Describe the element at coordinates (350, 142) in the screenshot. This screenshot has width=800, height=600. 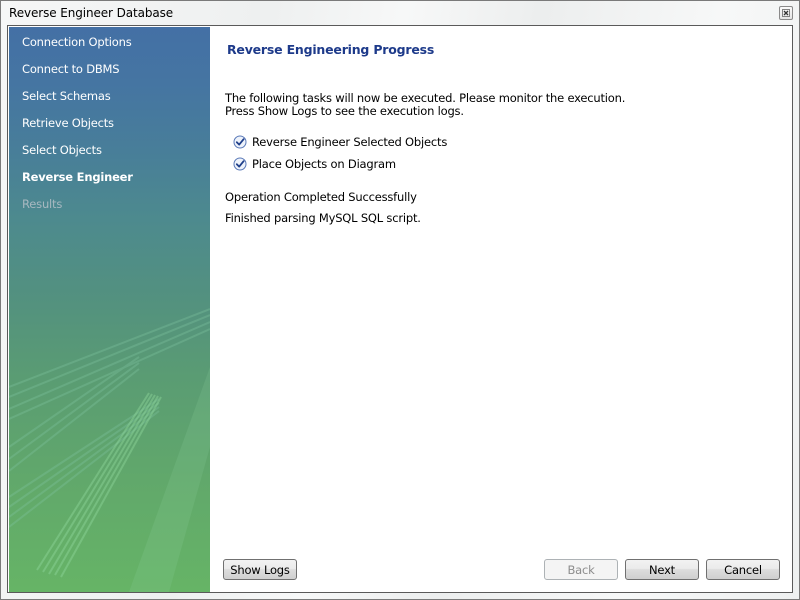
I see `task-label: Reverse Engineer Selected Objects` at that location.